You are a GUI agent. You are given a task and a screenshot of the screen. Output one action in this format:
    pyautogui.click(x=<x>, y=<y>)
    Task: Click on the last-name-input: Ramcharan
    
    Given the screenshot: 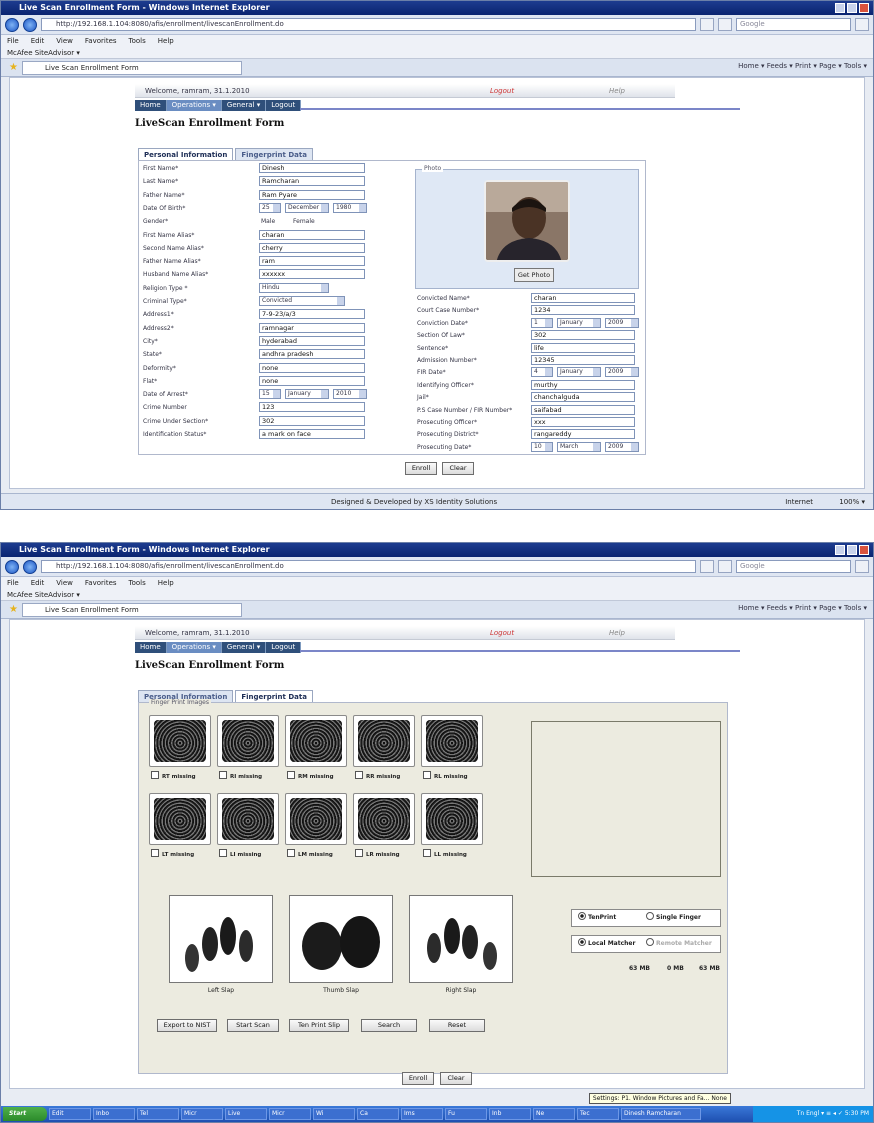 What is the action you would take?
    pyautogui.click(x=312, y=181)
    